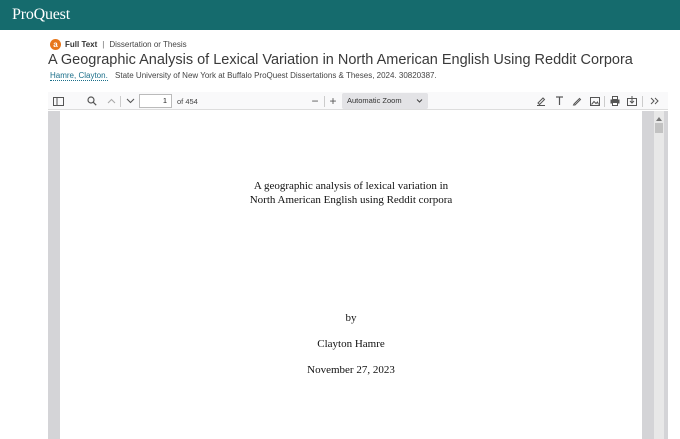 The height and width of the screenshot is (439, 680). Describe the element at coordinates (187, 101) in the screenshot. I see `page-count: of 454` at that location.